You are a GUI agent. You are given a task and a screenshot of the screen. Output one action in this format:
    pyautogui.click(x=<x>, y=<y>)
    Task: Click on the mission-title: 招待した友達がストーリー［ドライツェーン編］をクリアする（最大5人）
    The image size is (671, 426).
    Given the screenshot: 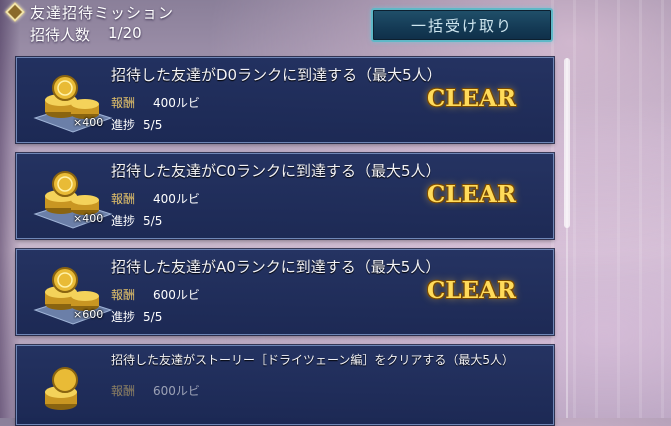 What is the action you would take?
    pyautogui.click(x=313, y=360)
    